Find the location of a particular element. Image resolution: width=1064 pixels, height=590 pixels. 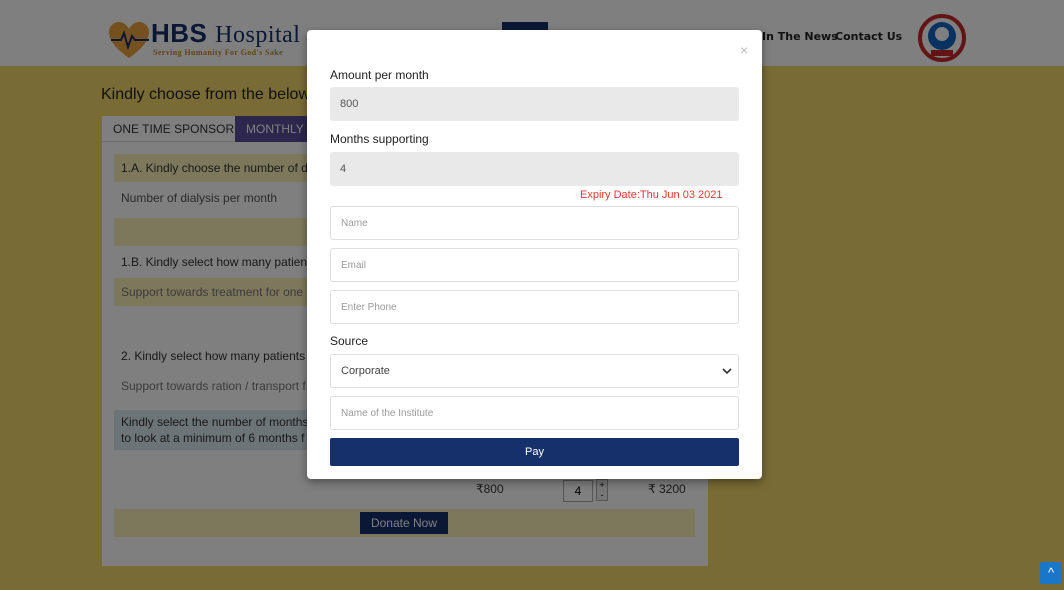

pay-button: Pay is located at coordinates (534, 452).